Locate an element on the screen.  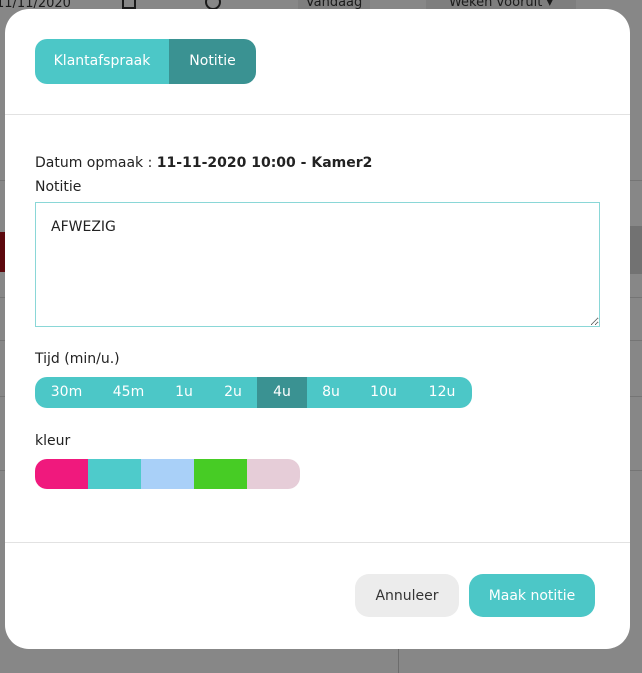
color-swatch-teal is located at coordinates (114, 474).